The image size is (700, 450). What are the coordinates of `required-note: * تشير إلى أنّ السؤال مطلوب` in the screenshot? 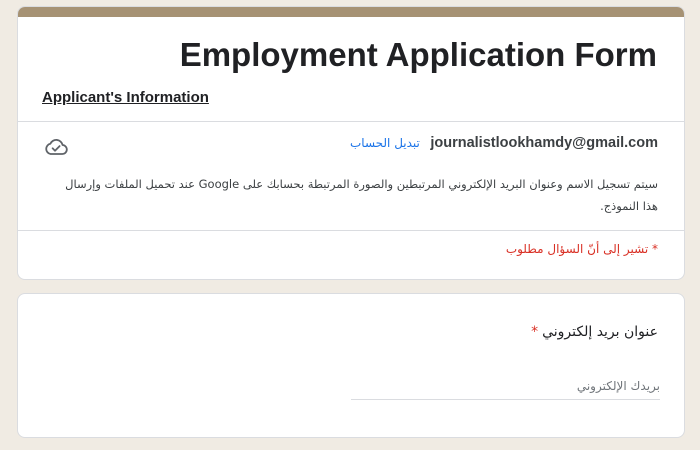 It's located at (581, 249).